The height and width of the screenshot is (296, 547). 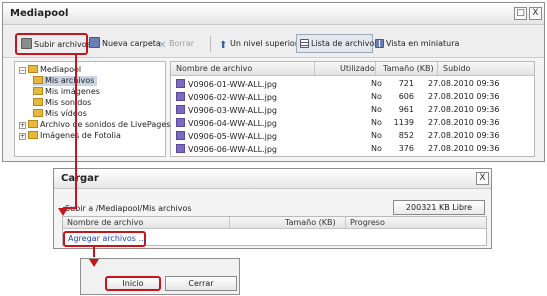 I want to click on toolbar-separator, so click(x=210, y=44).